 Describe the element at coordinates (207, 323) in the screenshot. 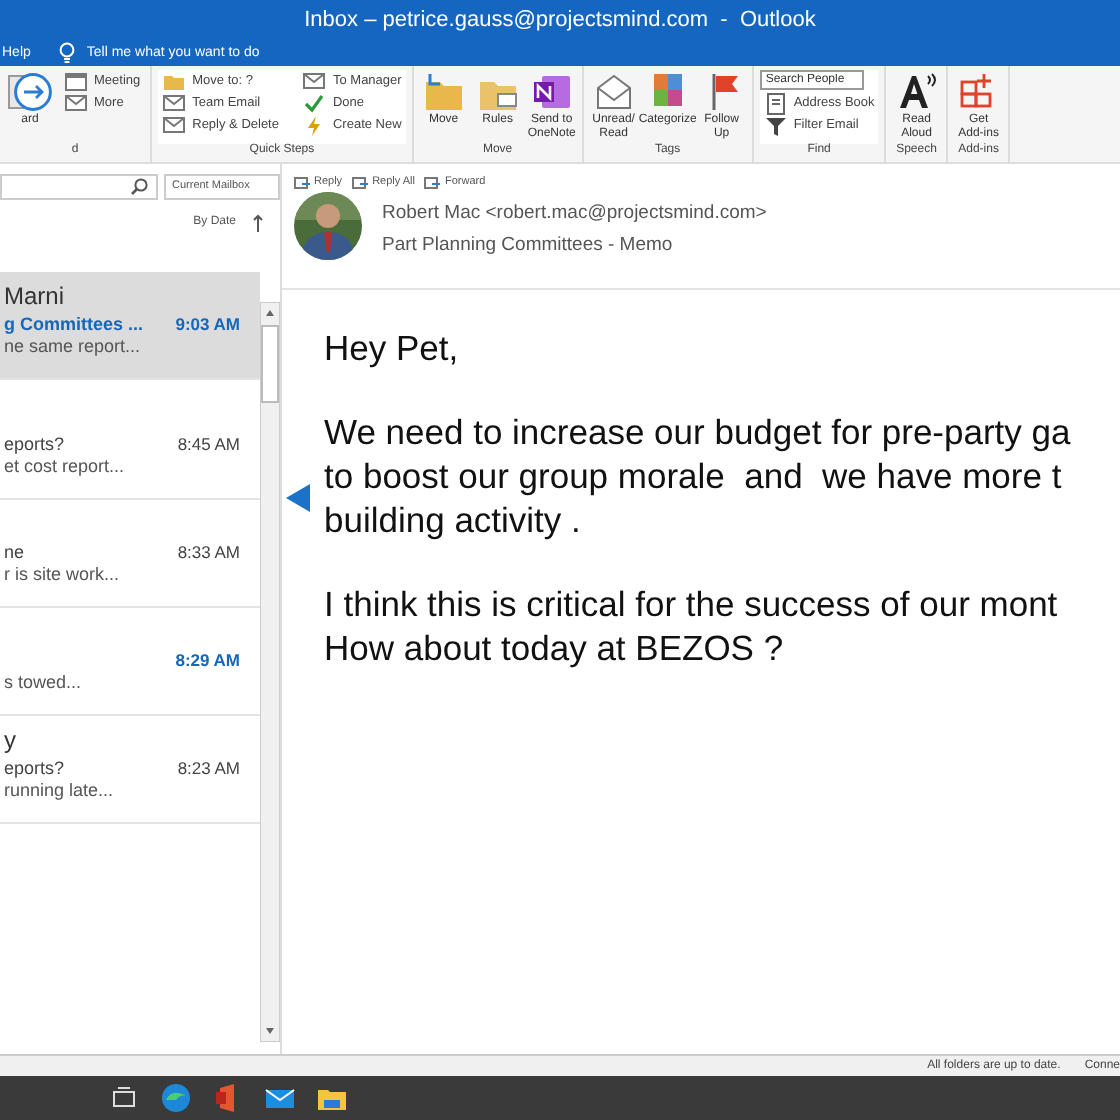

I see `mail-time: 9:03 AM` at that location.